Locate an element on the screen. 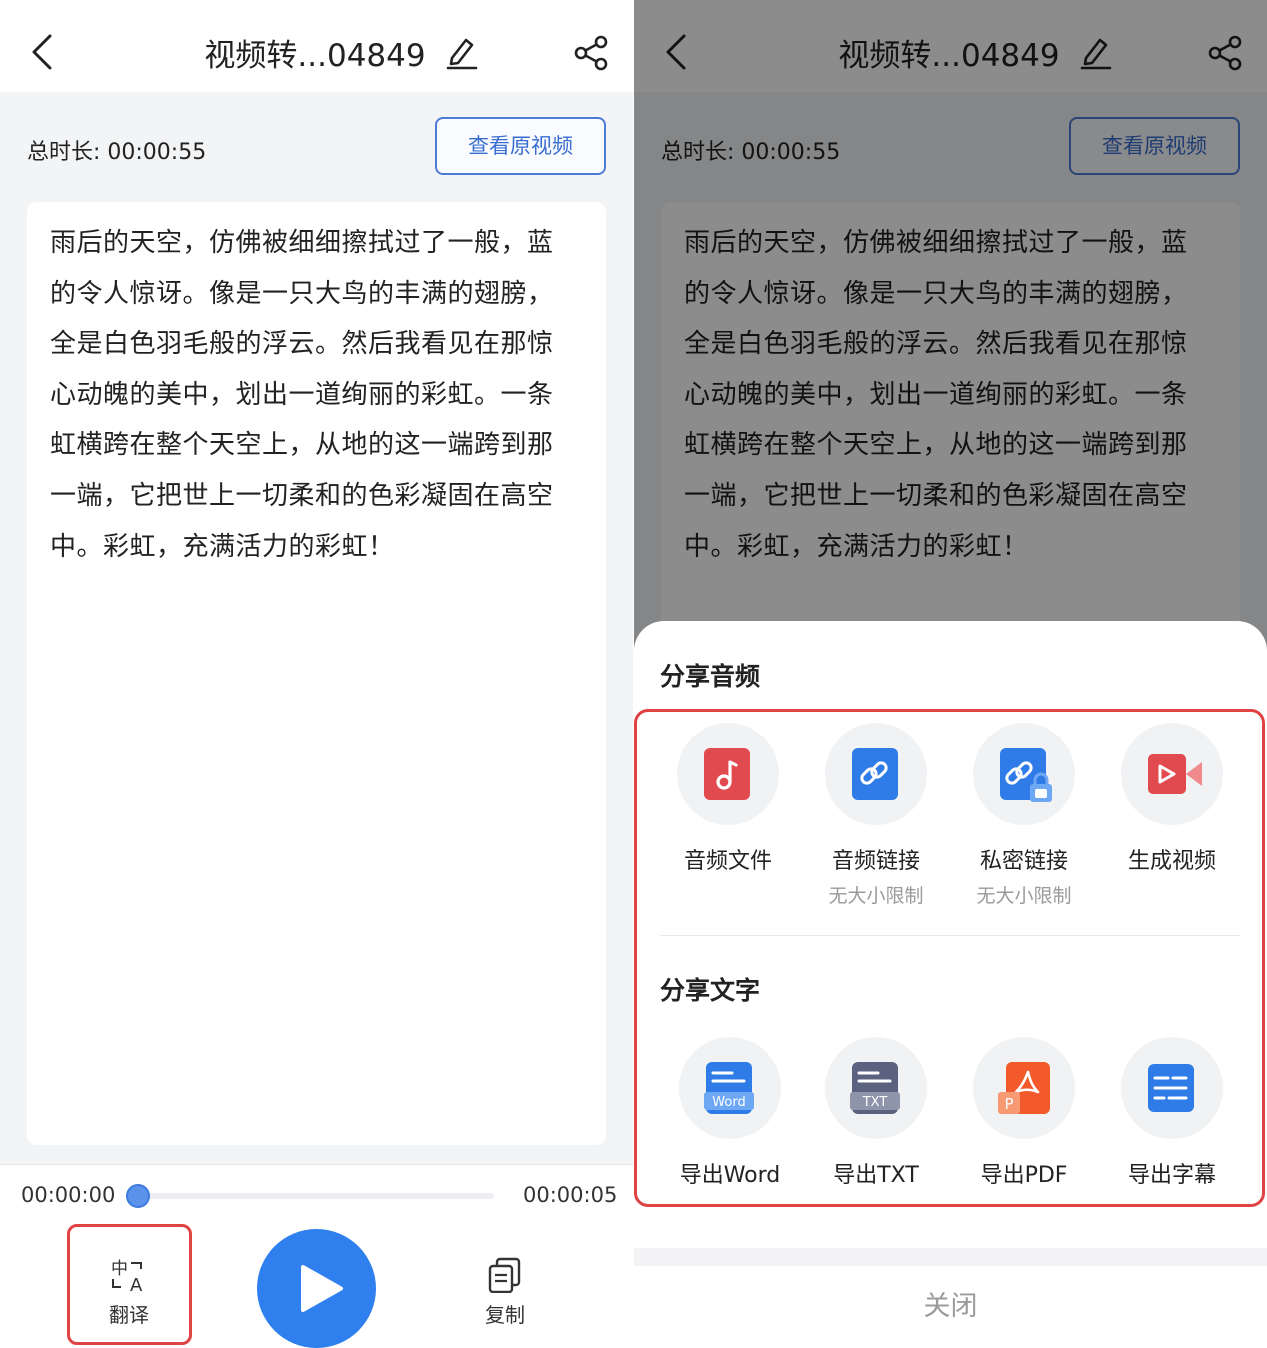 This screenshot has width=1267, height=1348. pdf-doc-icon: P is located at coordinates (1024, 1088).